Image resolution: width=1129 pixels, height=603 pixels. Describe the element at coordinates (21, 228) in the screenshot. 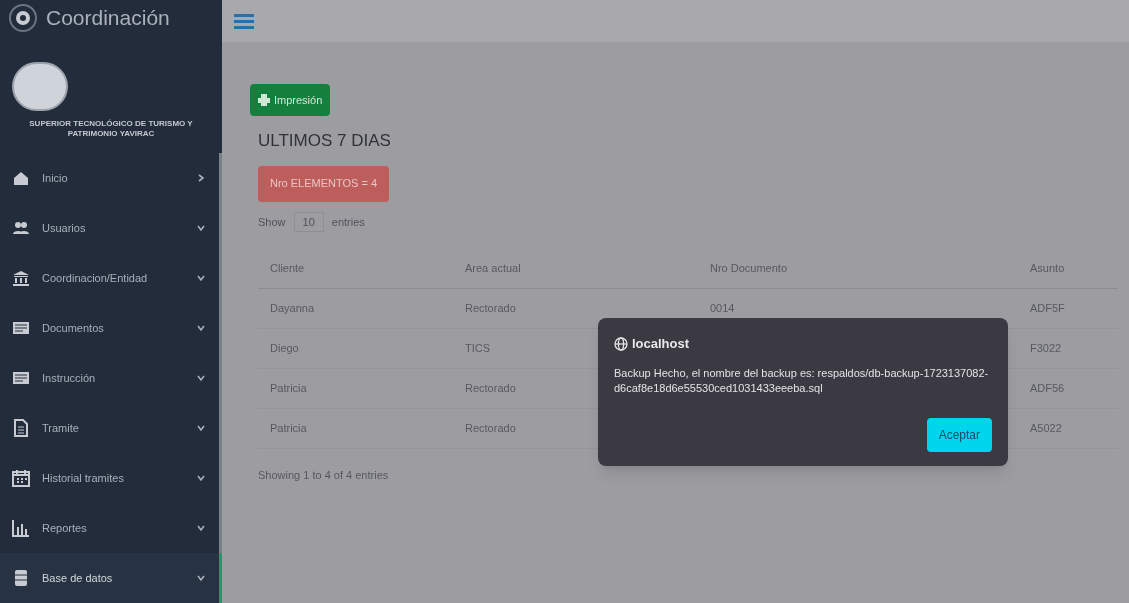

I see `users-icon` at that location.